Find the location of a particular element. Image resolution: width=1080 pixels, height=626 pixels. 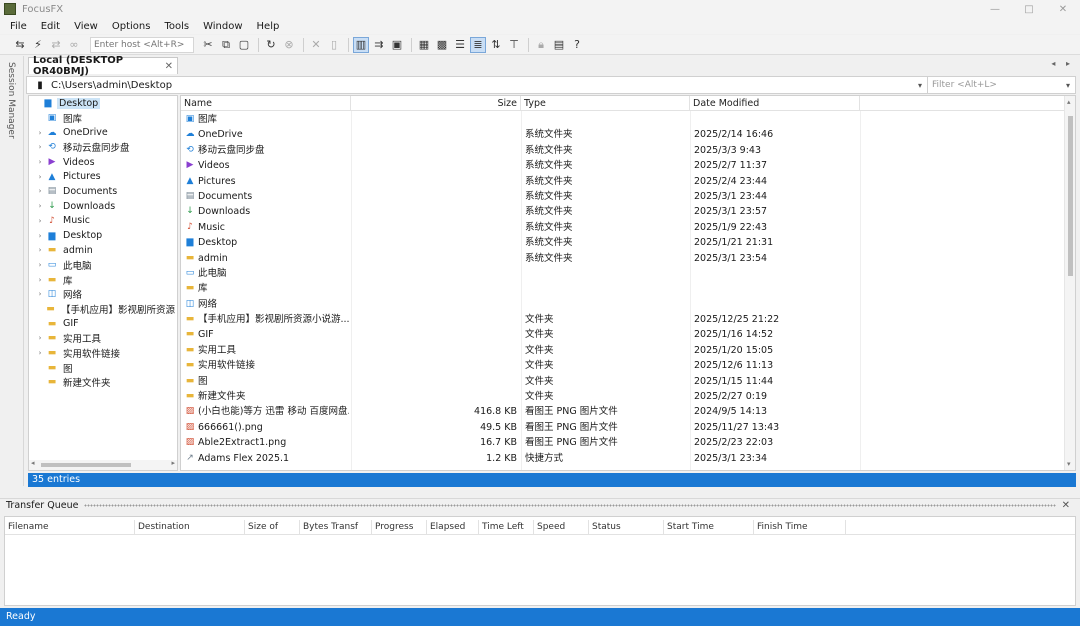

tree-item: ▆ Desktop is located at coordinates (103, 103).